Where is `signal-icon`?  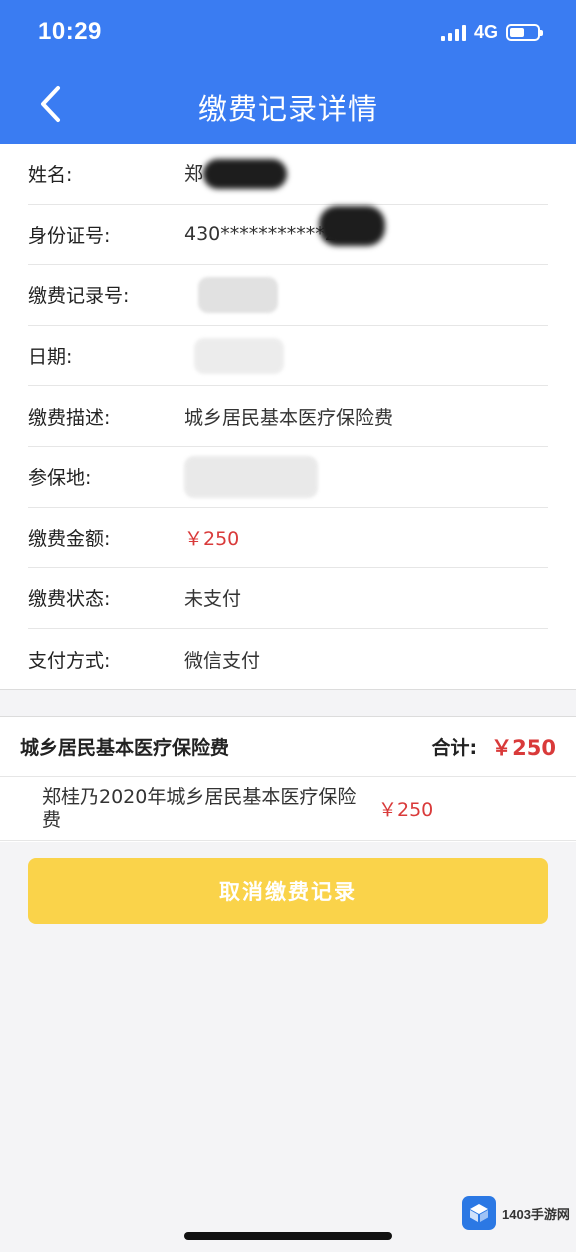 signal-icon is located at coordinates (453, 32).